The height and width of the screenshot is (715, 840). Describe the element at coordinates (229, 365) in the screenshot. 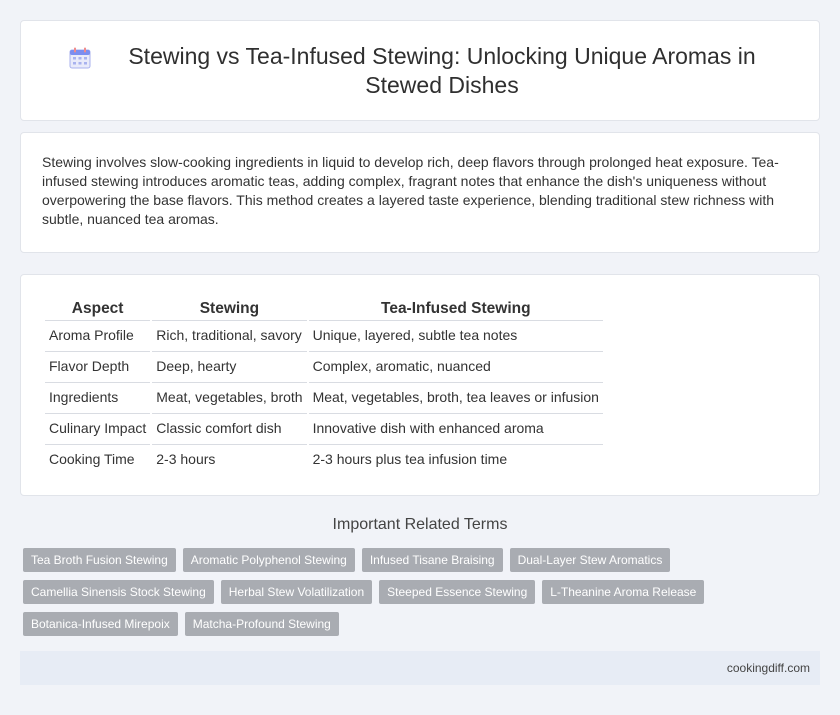

I see `table-cell: Deep, hearty` at that location.